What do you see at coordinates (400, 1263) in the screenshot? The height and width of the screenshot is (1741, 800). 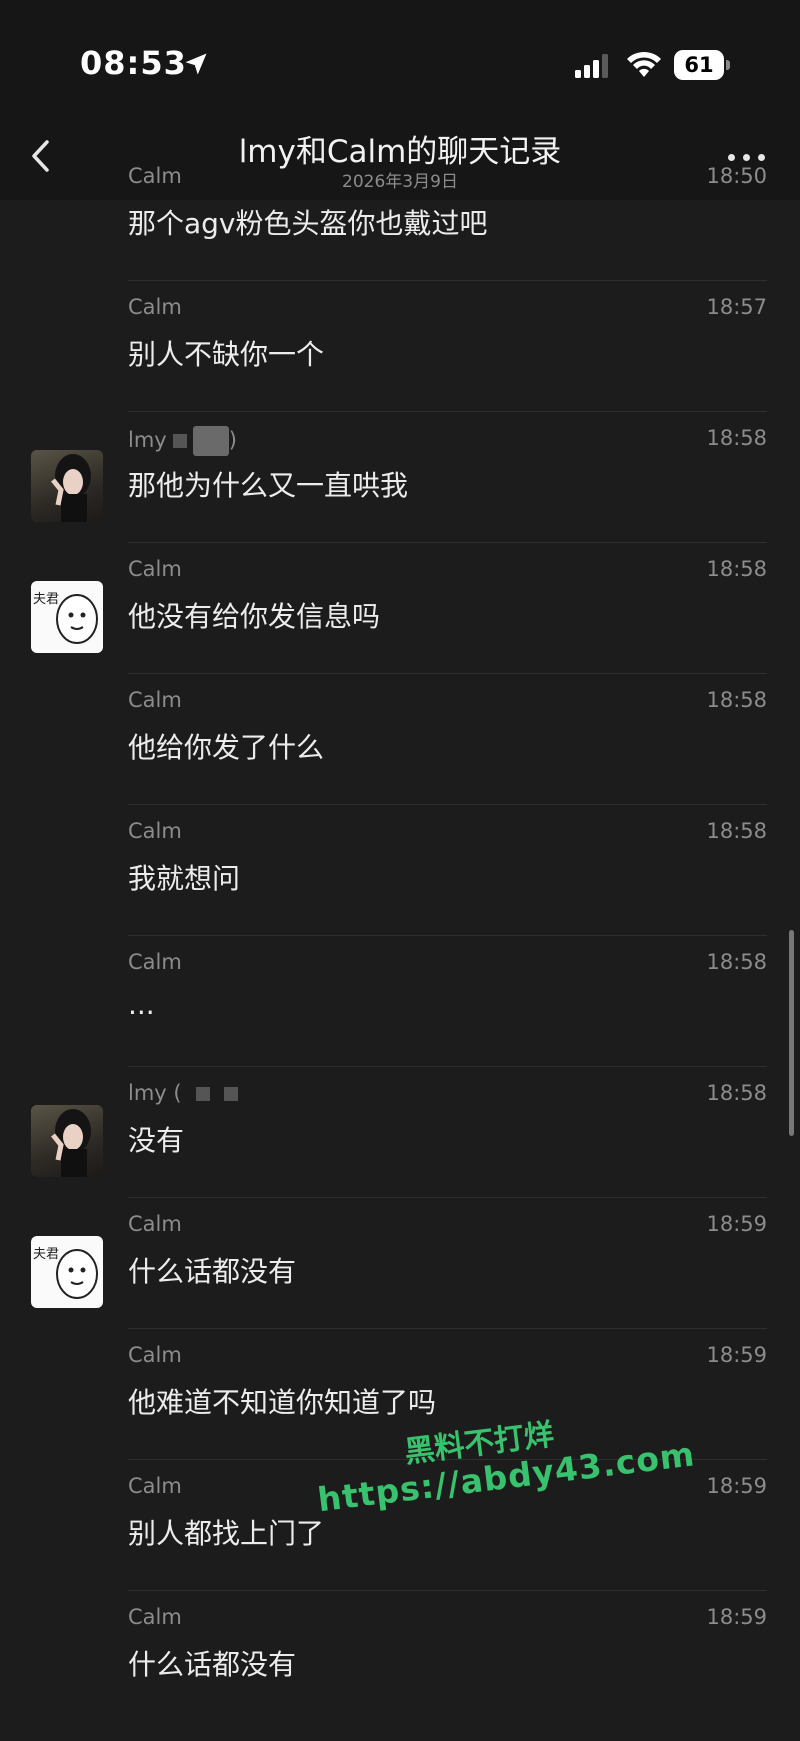 I see `list-item: 夫君 Calm 18:59 什么话都没有` at bounding box center [400, 1263].